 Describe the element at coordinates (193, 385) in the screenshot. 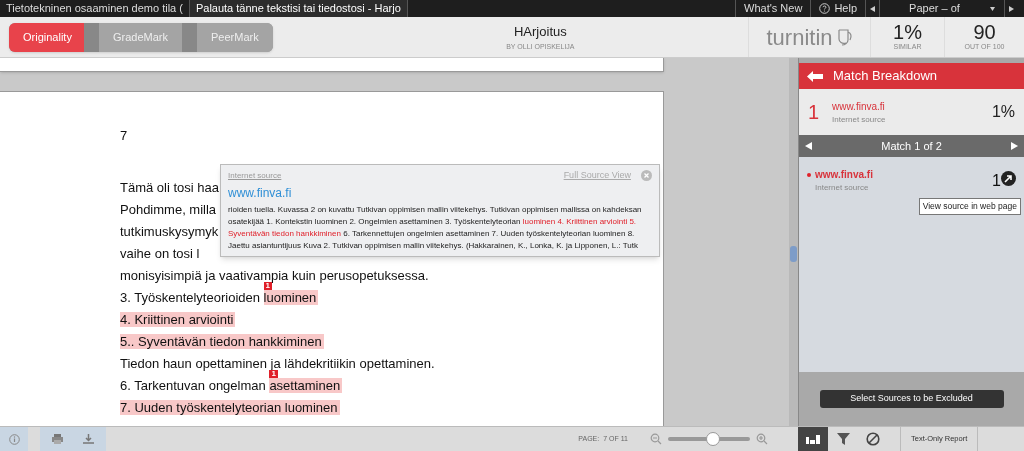

I see `document-text: 6. Tarkentuvan ongelman` at that location.